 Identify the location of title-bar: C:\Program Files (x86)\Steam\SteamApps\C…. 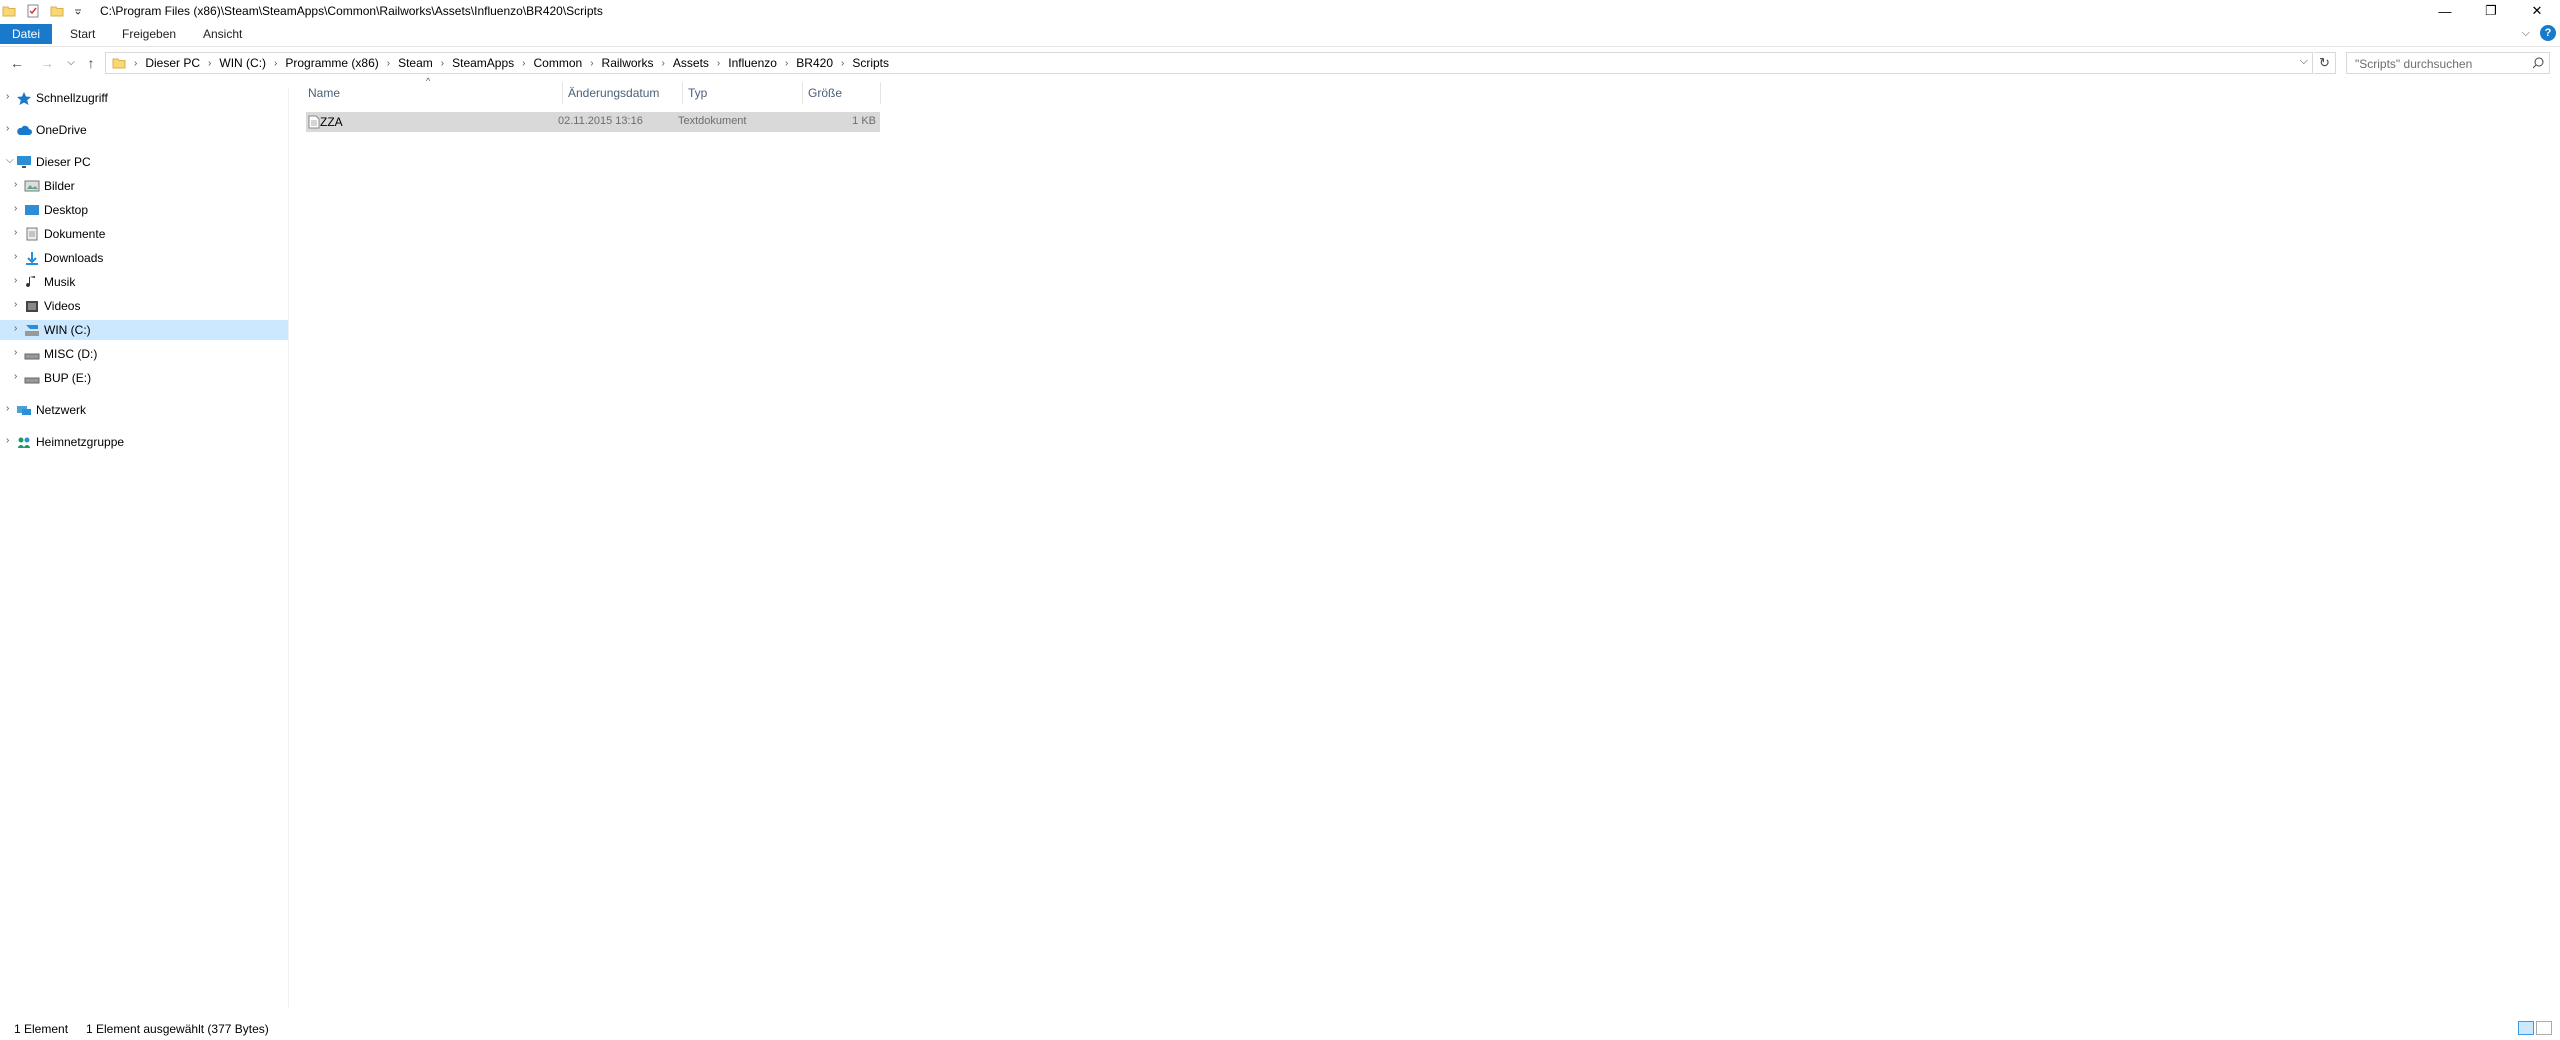
(1280, 11).